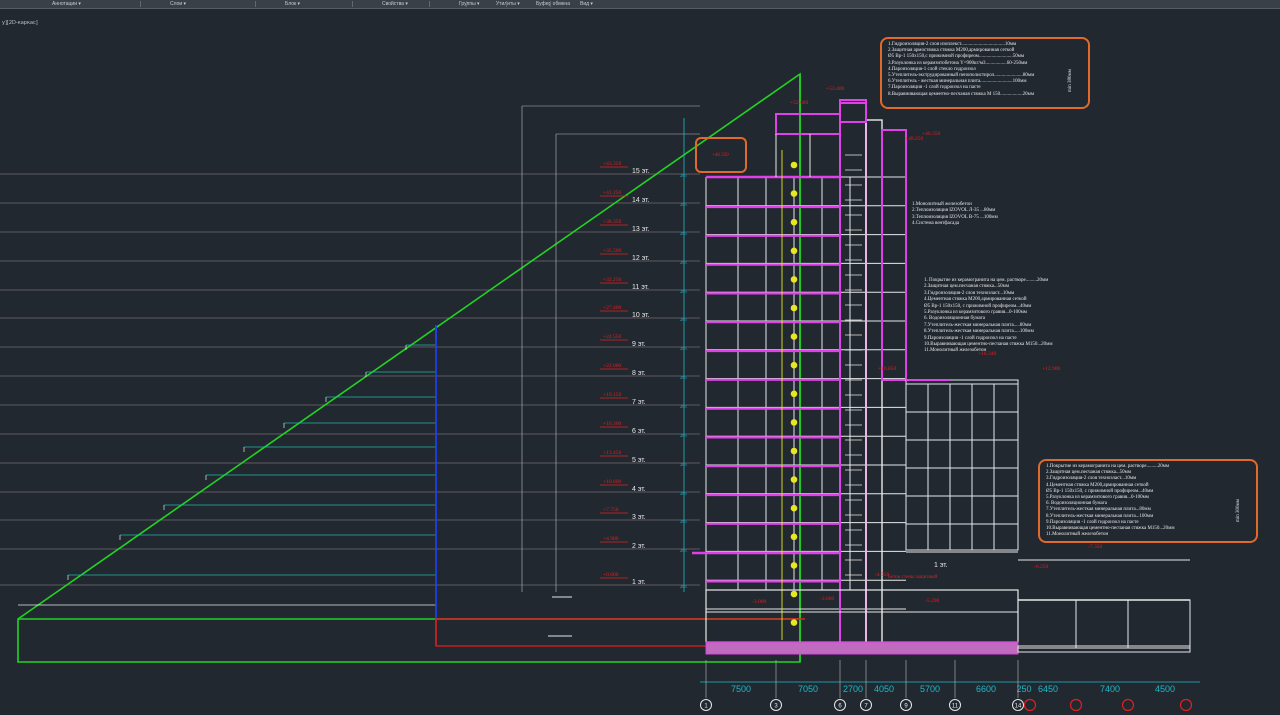 The width and height of the screenshot is (1280, 715). I want to click on floor-label: 1 эт., so click(639, 582).